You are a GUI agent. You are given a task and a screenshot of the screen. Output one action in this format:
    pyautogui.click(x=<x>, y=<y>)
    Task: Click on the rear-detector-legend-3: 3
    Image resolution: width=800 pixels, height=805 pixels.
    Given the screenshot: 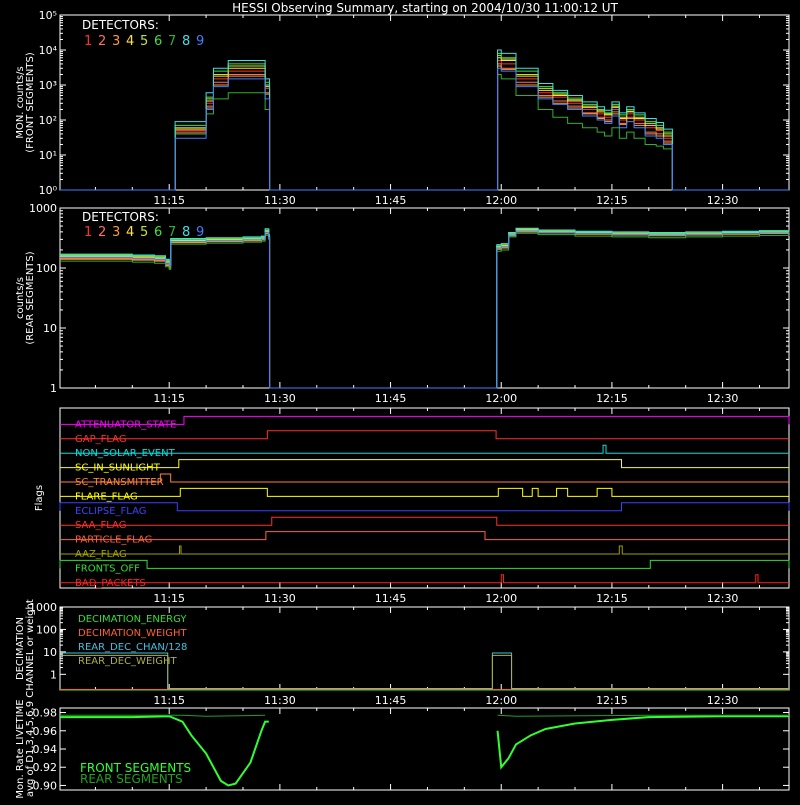 What is the action you would take?
    pyautogui.click(x=116, y=232)
    